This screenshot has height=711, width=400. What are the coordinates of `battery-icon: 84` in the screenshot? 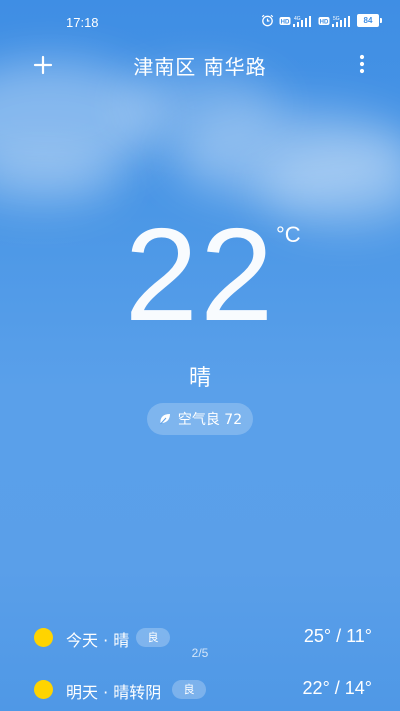 It's located at (369, 20).